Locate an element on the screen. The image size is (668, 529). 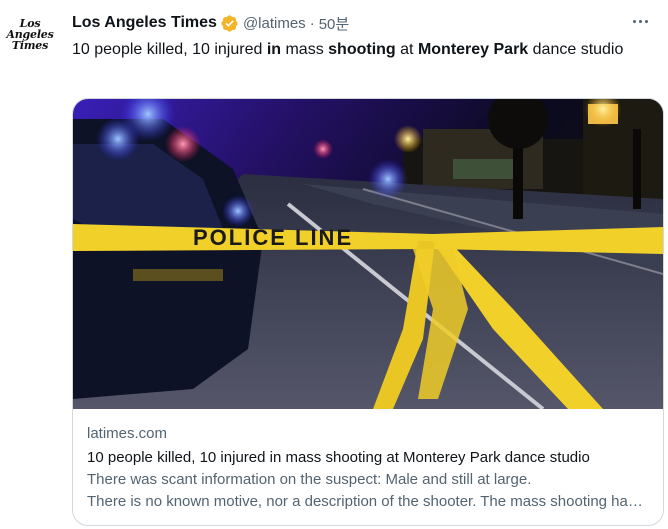
tweet-text-keyword: shooting is located at coordinates (362, 49).